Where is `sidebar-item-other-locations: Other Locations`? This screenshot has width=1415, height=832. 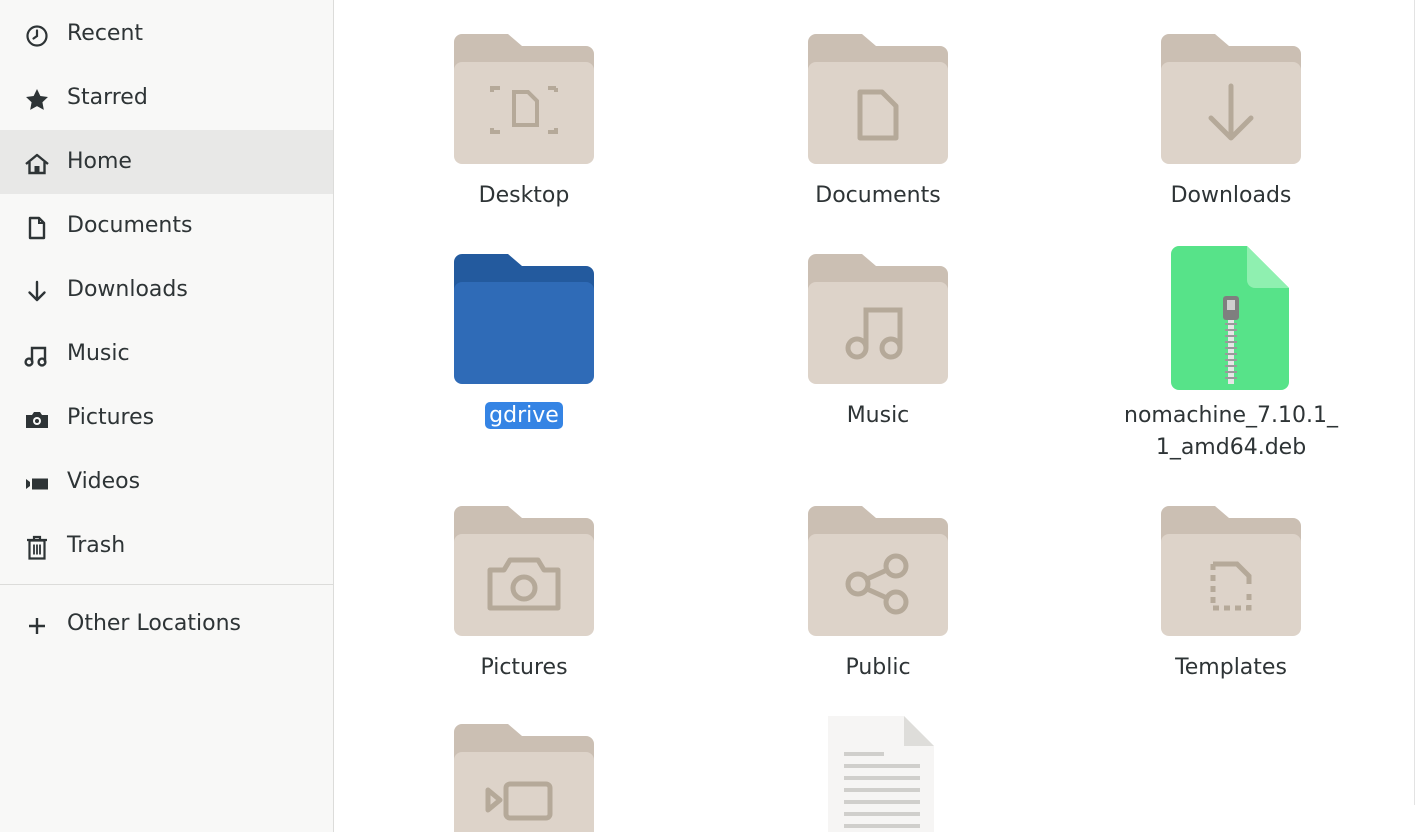
sidebar-item-other-locations: Other Locations is located at coordinates (166, 624).